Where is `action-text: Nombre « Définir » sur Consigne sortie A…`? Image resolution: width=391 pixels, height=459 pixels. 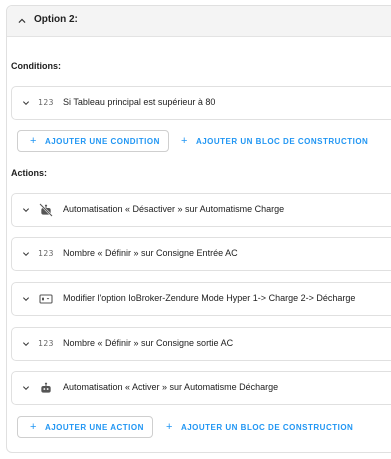 action-text: Nombre « Définir » sur Consigne sortie A… is located at coordinates (148, 343).